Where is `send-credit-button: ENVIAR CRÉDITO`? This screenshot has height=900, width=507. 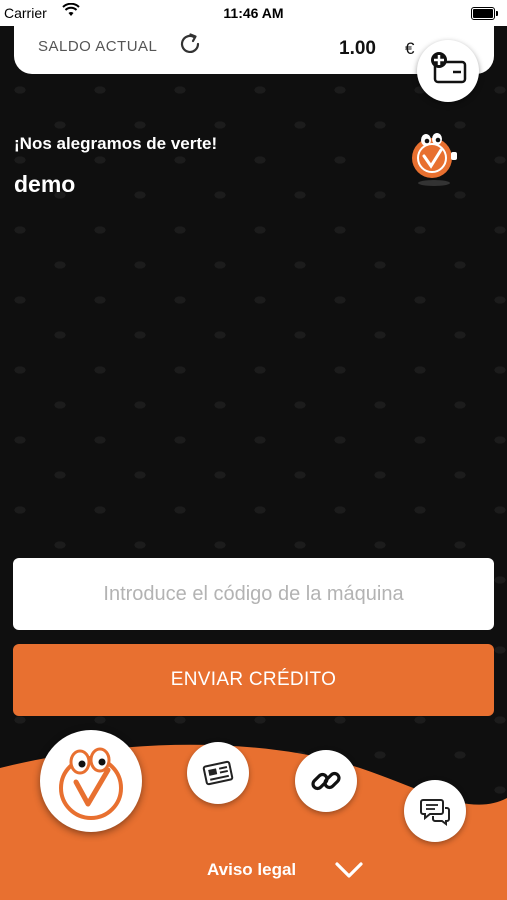 send-credit-button: ENVIAR CRÉDITO is located at coordinates (253, 680).